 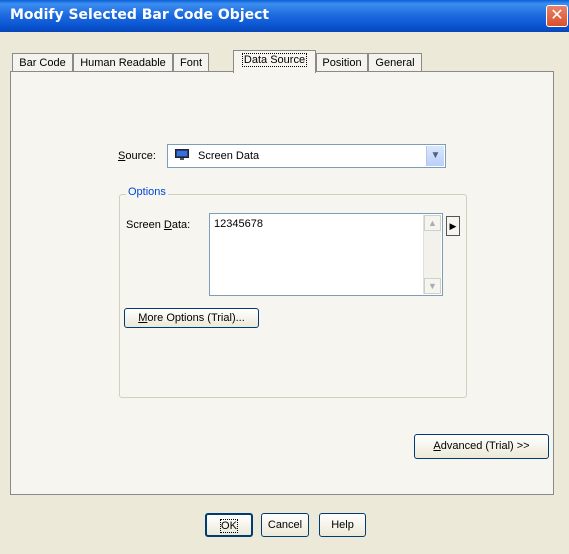 What do you see at coordinates (182, 154) in the screenshot?
I see `monitor-icon` at bounding box center [182, 154].